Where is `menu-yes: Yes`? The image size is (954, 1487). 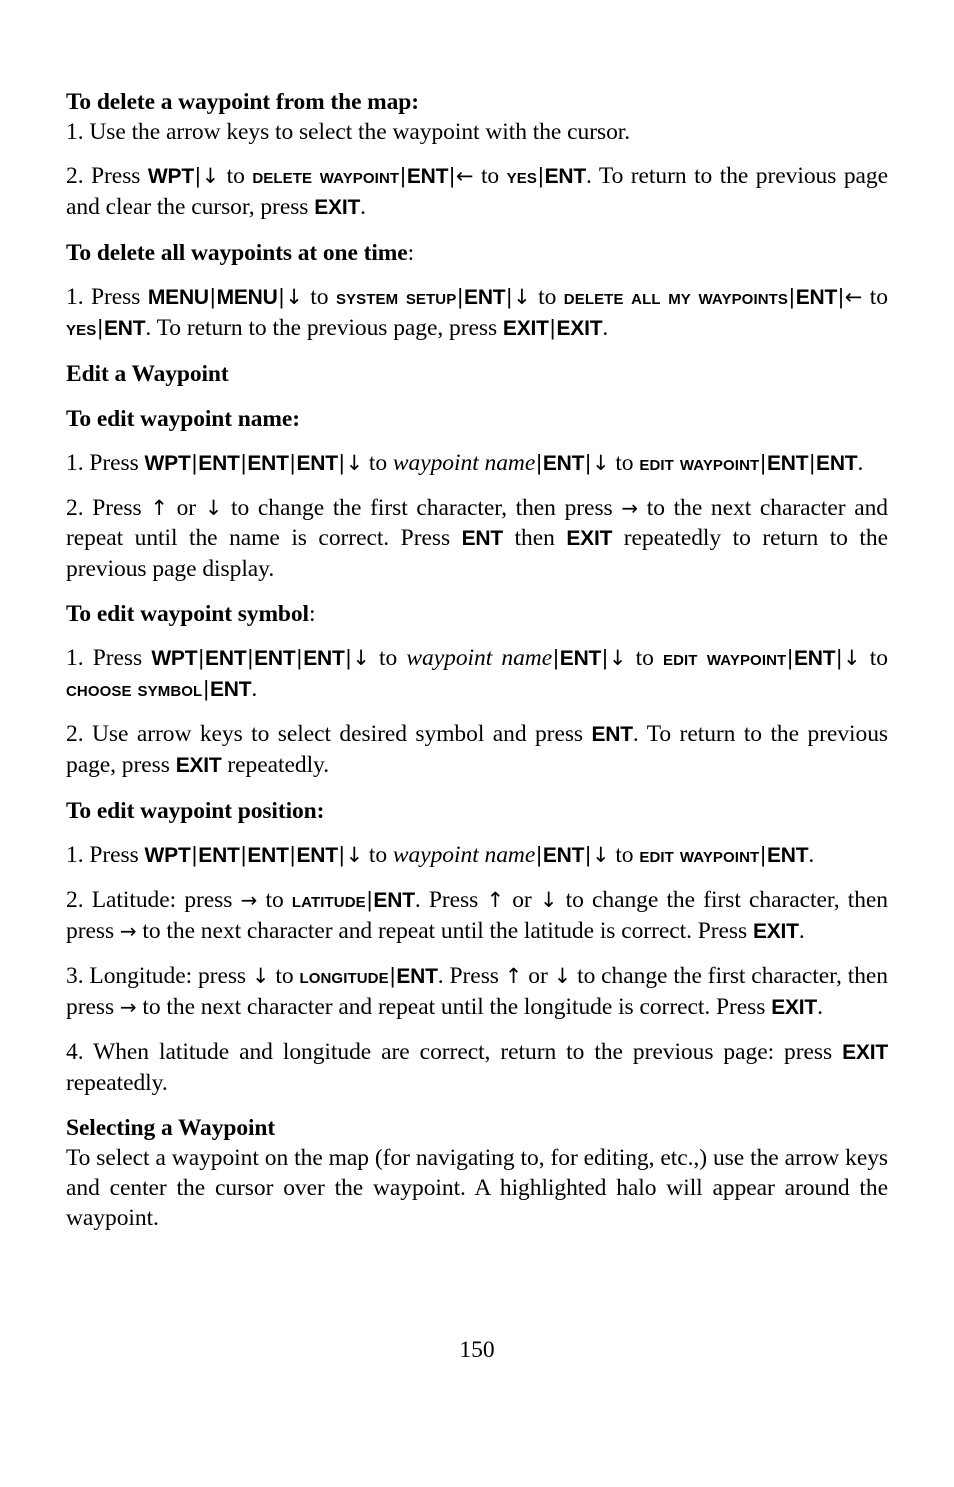 menu-yes: Yes is located at coordinates (81, 328).